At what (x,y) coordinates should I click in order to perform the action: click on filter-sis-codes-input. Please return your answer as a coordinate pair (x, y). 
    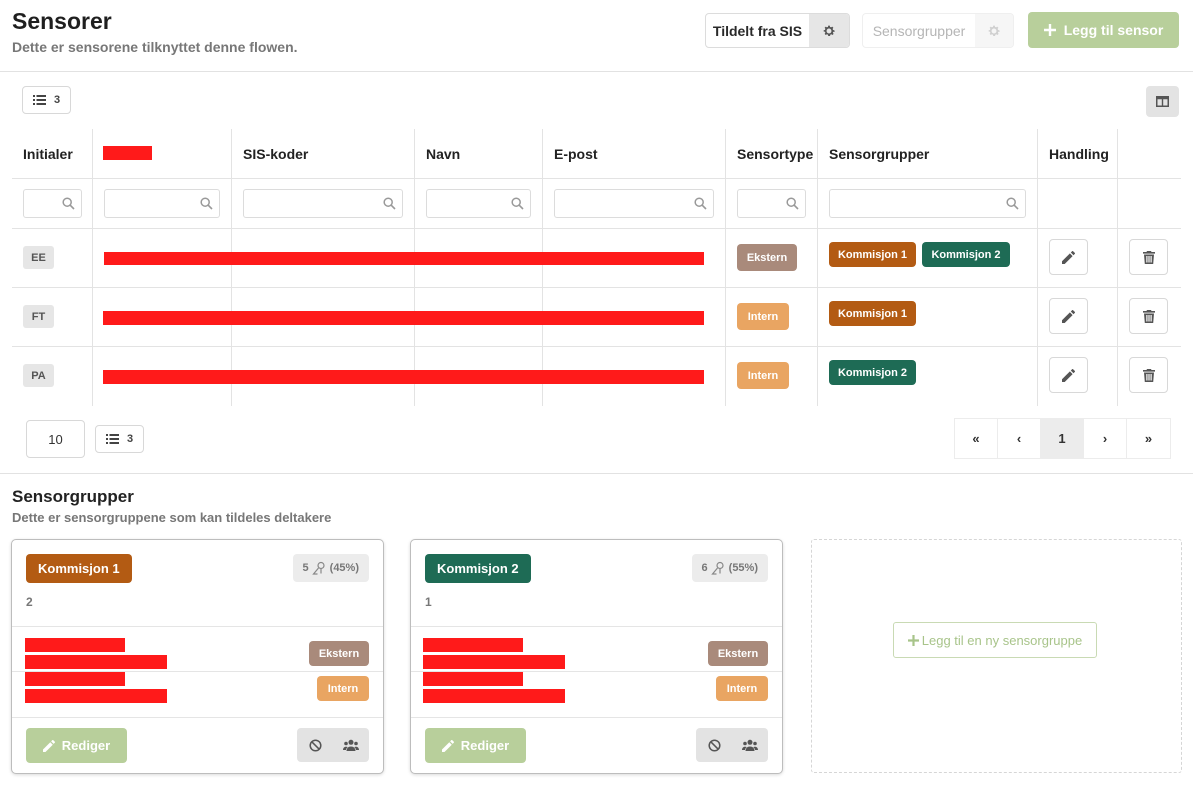
    Looking at the image, I should click on (323, 203).